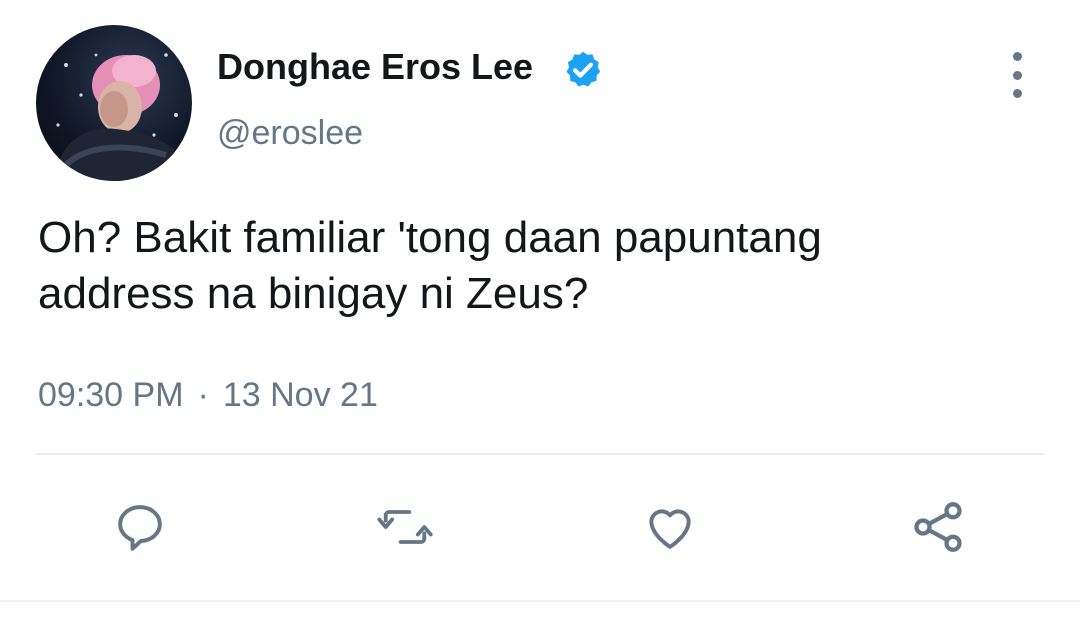  What do you see at coordinates (111, 395) in the screenshot?
I see `tweet-time: 09:30 PM` at bounding box center [111, 395].